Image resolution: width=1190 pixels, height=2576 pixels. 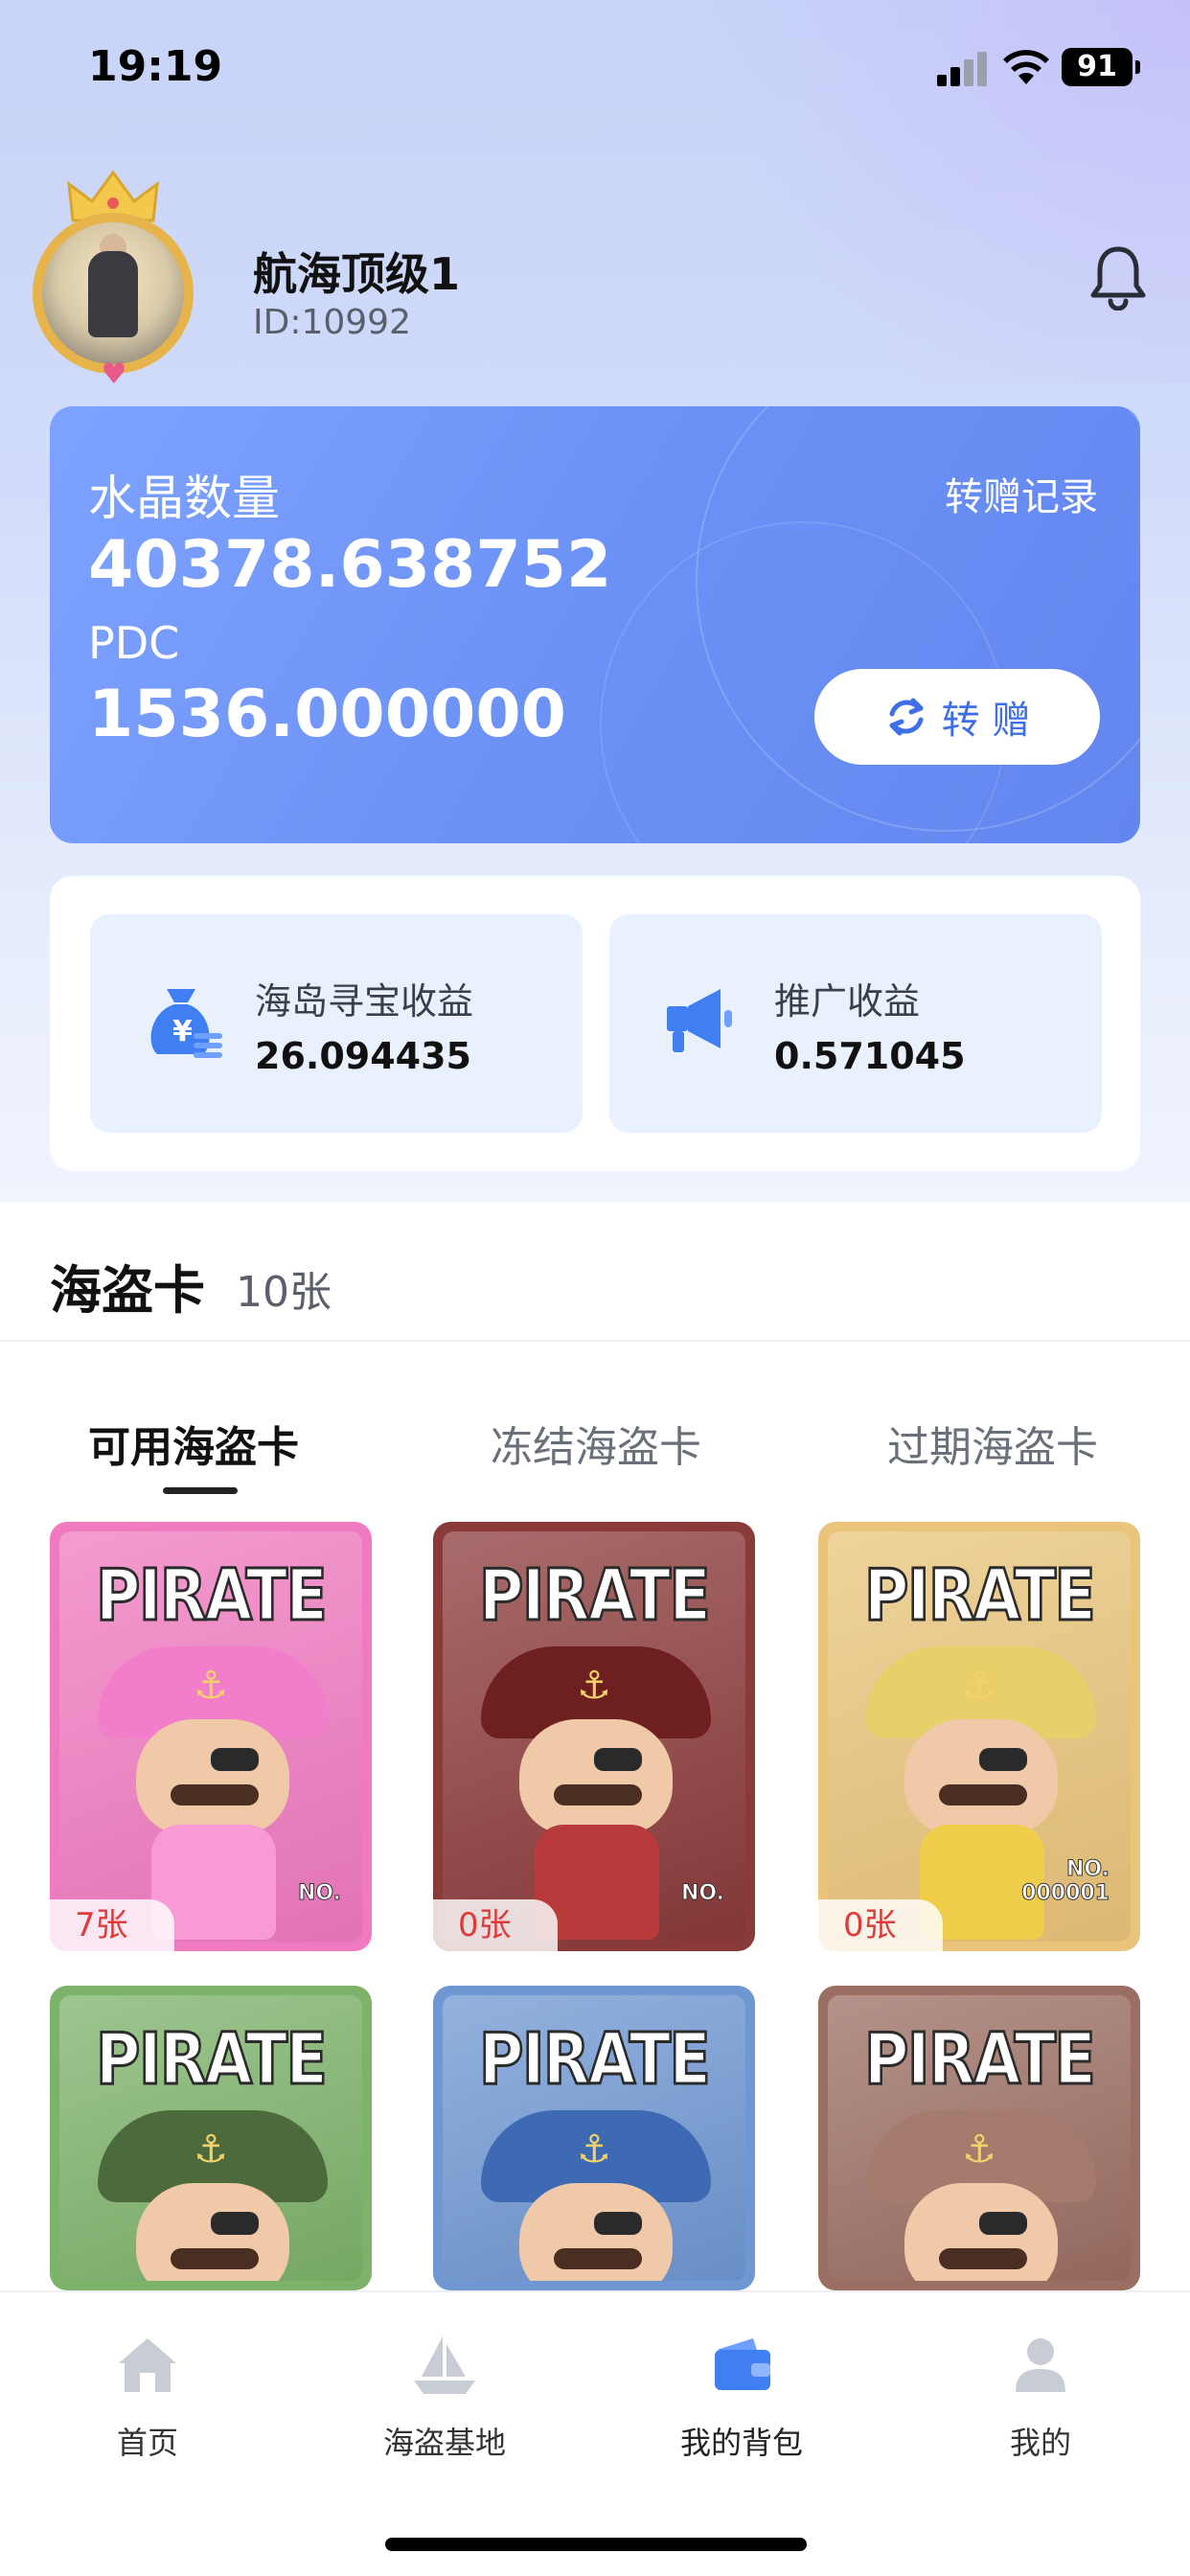 I want to click on active-tab-indicator, so click(x=201, y=1490).